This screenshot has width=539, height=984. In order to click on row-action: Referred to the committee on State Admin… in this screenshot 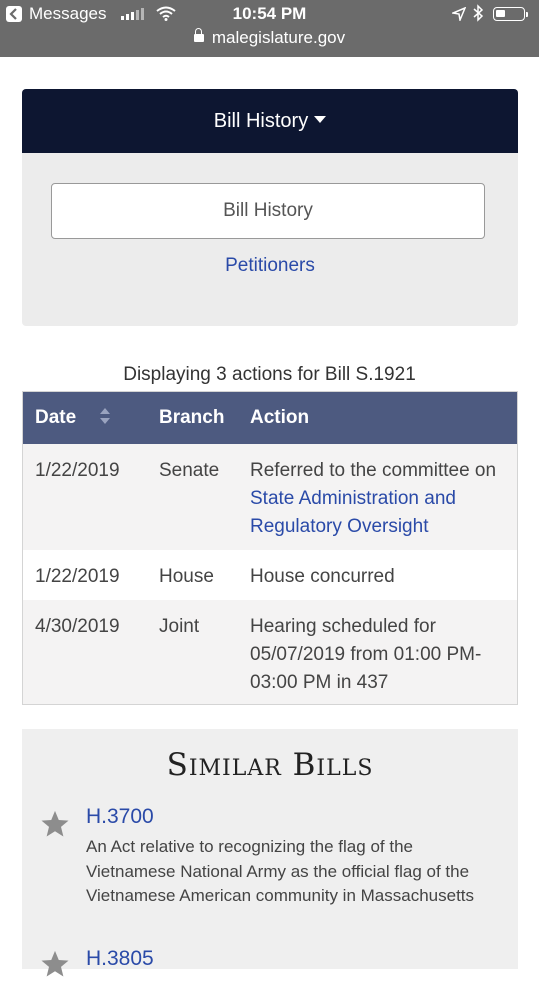, I will do `click(377, 499)`.